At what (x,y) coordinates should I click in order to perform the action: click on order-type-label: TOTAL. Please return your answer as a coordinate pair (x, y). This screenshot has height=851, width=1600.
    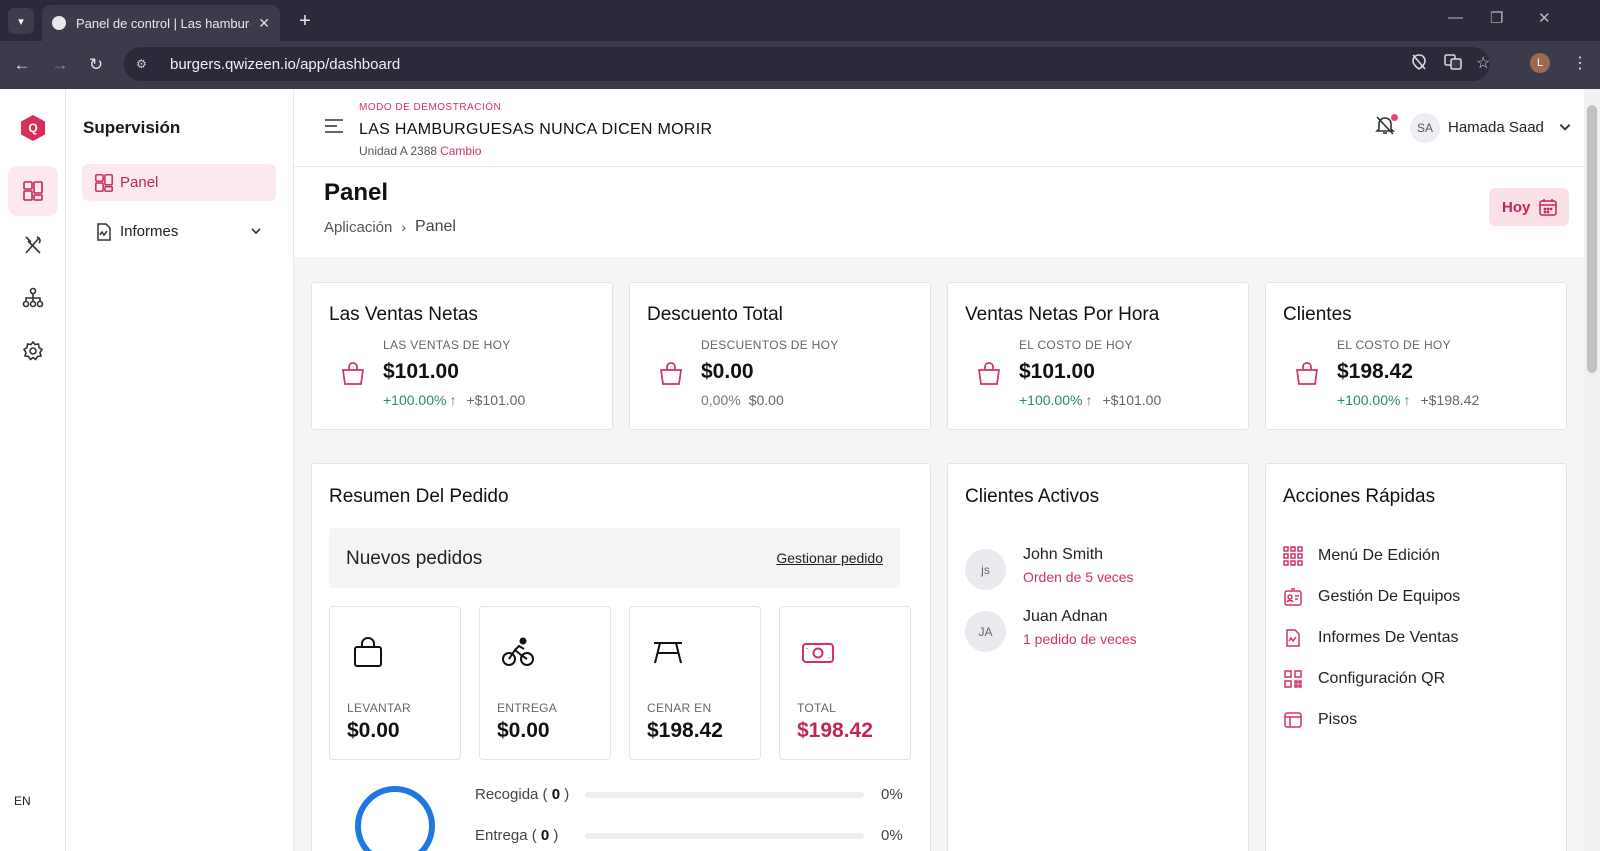
    Looking at the image, I should click on (817, 708).